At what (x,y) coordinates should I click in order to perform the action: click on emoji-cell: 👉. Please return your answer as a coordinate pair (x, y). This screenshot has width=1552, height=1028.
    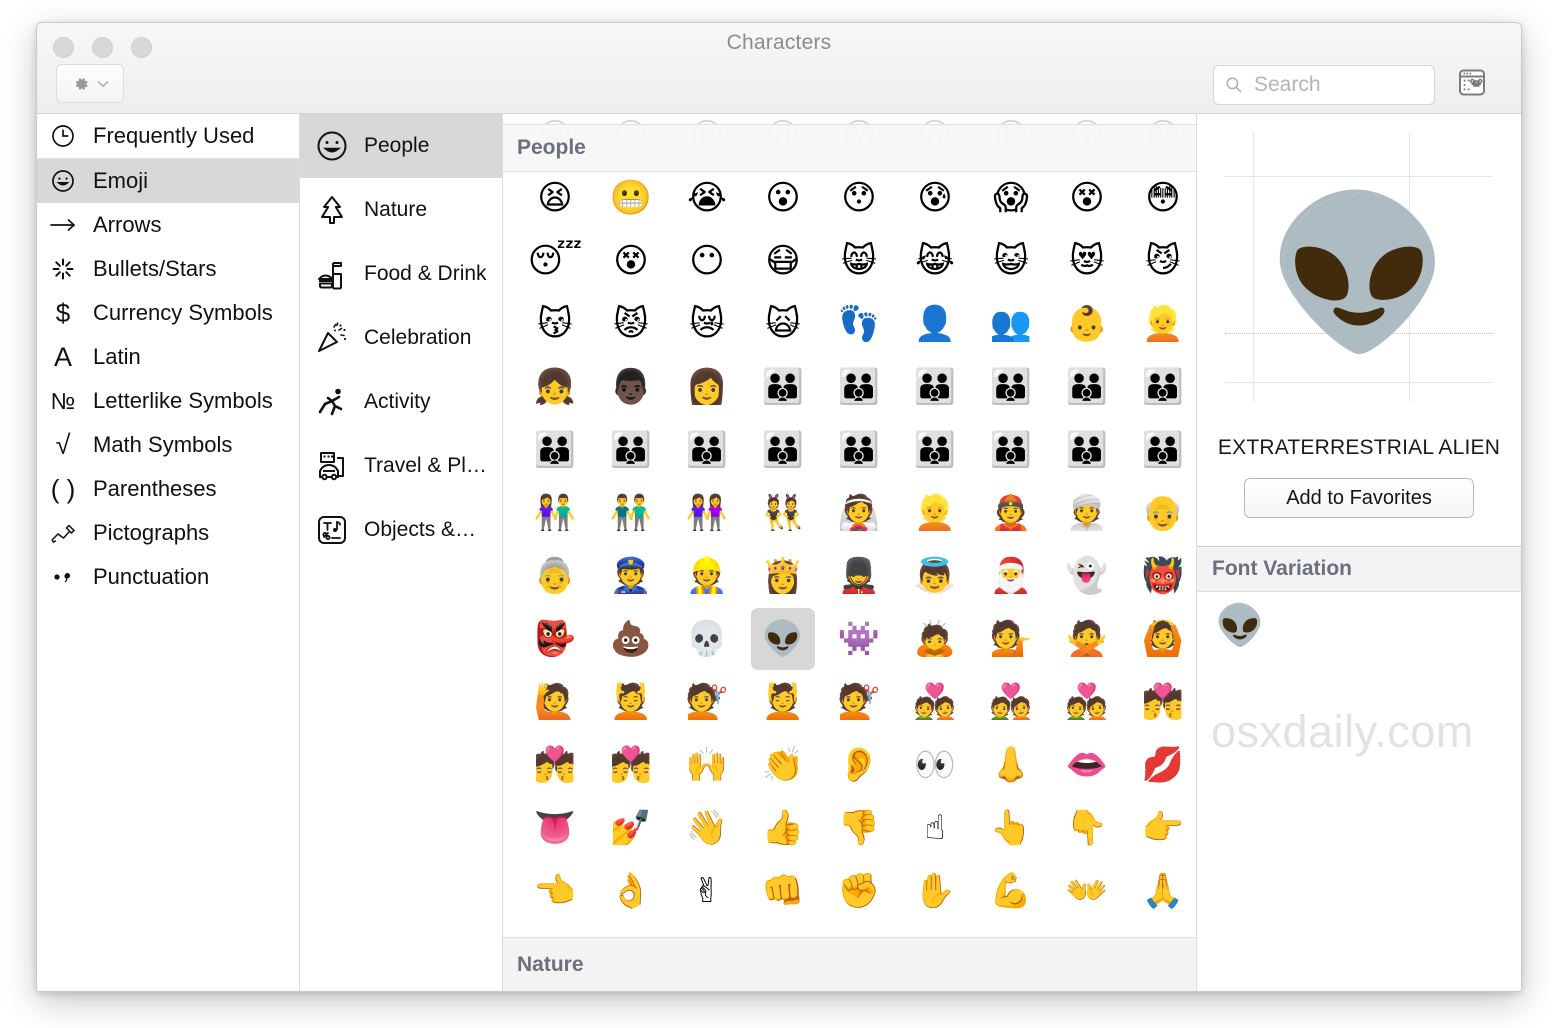
    Looking at the image, I should click on (1160, 828).